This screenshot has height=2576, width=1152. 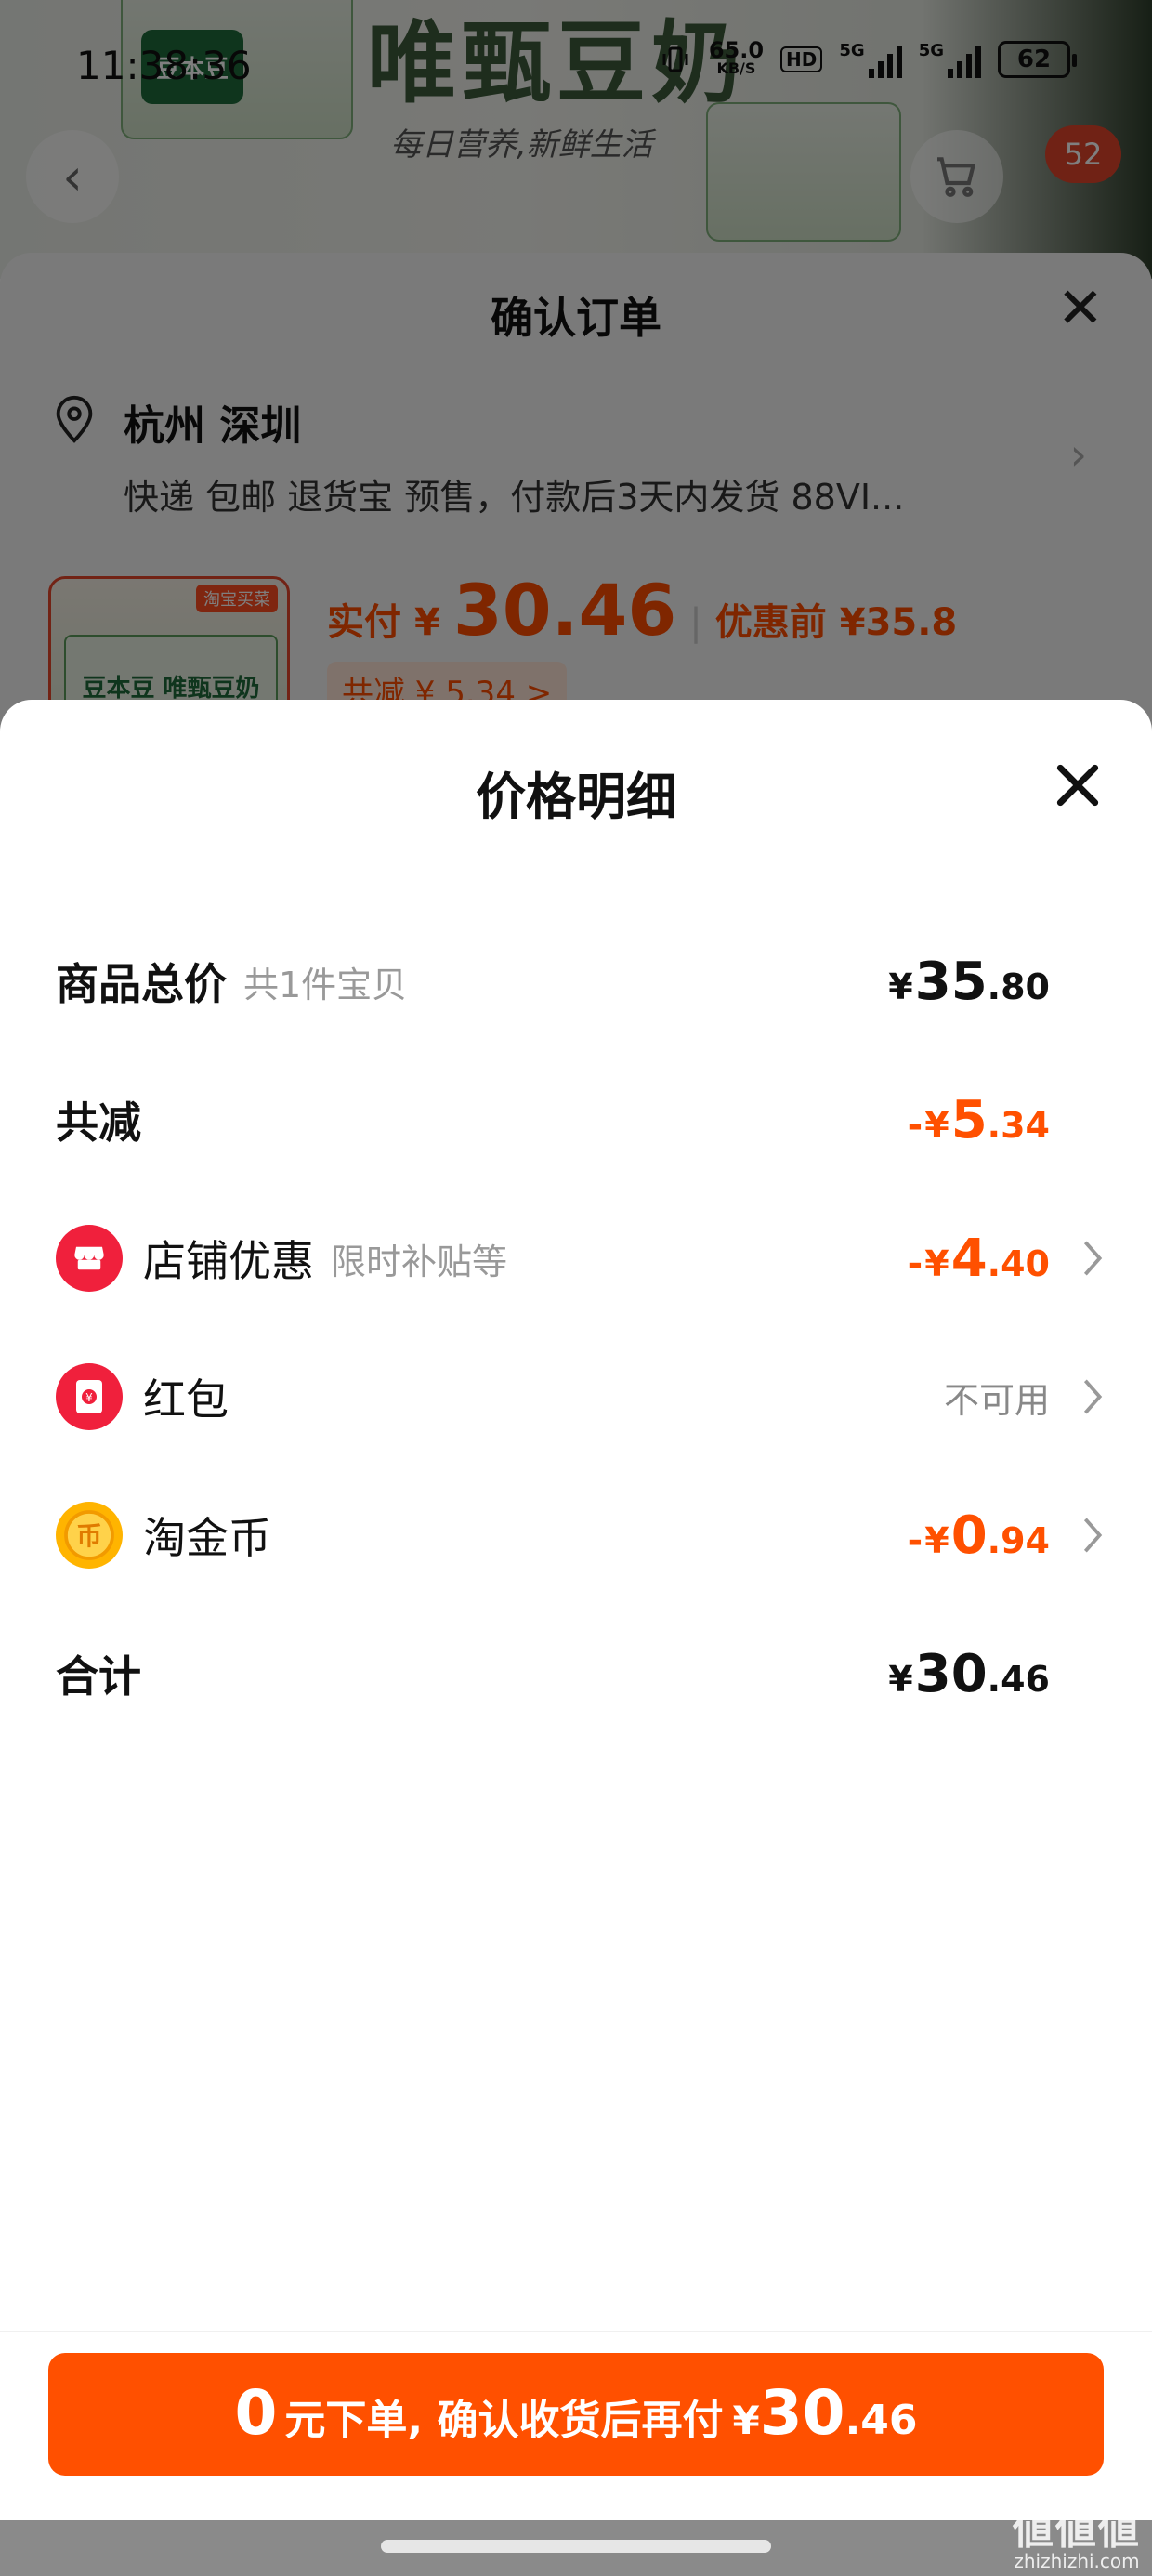 I want to click on amount-integer: 4, so click(x=969, y=1258).